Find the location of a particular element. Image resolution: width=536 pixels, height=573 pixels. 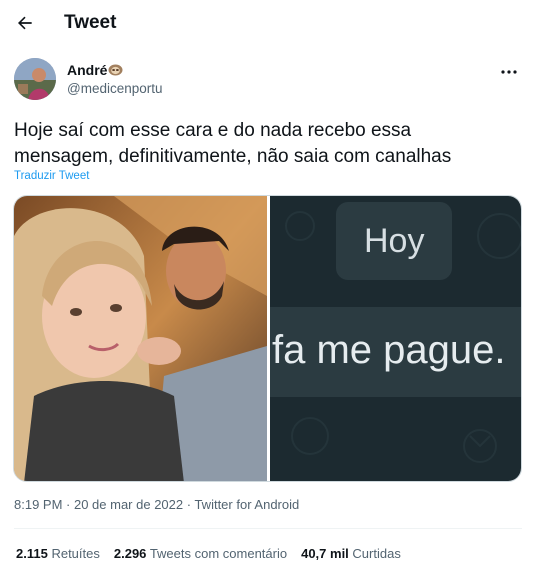

more-icon is located at coordinates (509, 72).